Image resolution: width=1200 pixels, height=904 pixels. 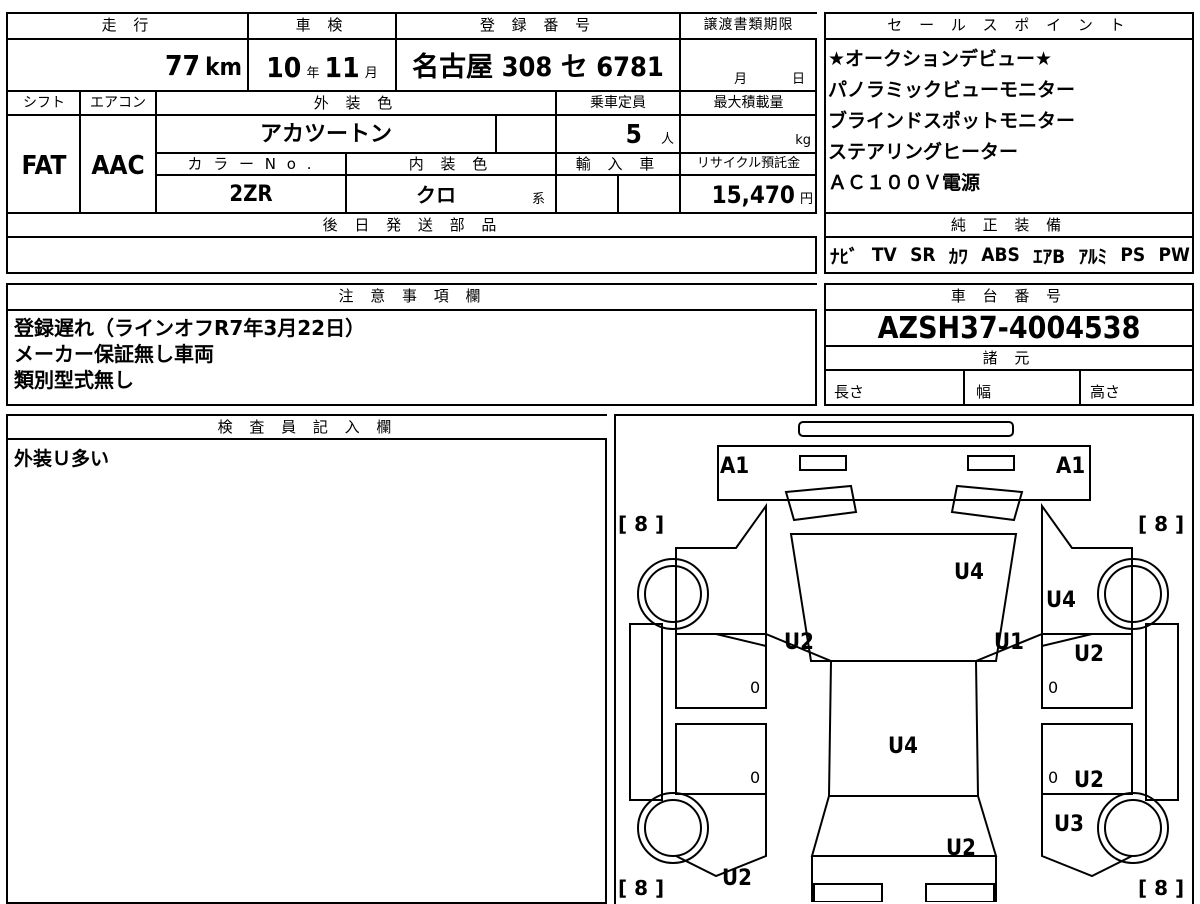 I want to click on notes-header: 注 意 事 項 欄, so click(x=412, y=297).